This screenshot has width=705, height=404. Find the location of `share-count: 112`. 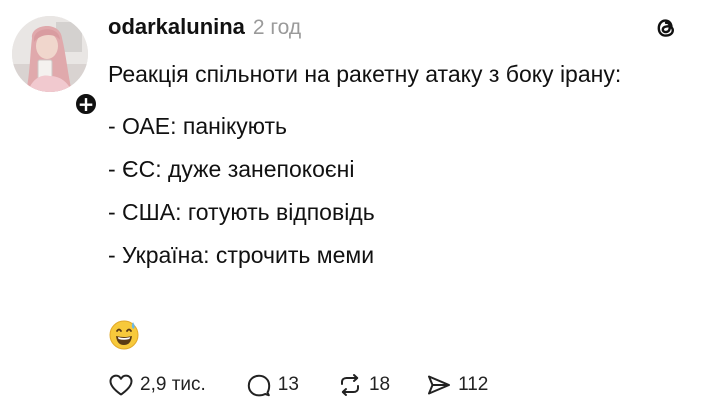

share-count: 112 is located at coordinates (473, 384).